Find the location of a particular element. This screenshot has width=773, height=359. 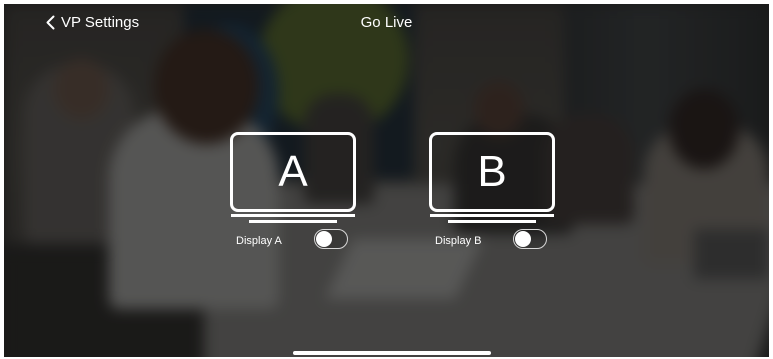

display-a-card: A Display A is located at coordinates (293, 192).